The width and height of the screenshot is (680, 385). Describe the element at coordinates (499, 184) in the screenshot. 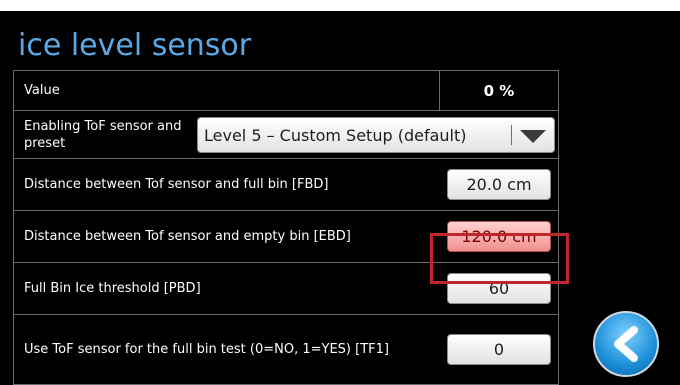

I see `fbd-value-button: 20.0 cm` at that location.